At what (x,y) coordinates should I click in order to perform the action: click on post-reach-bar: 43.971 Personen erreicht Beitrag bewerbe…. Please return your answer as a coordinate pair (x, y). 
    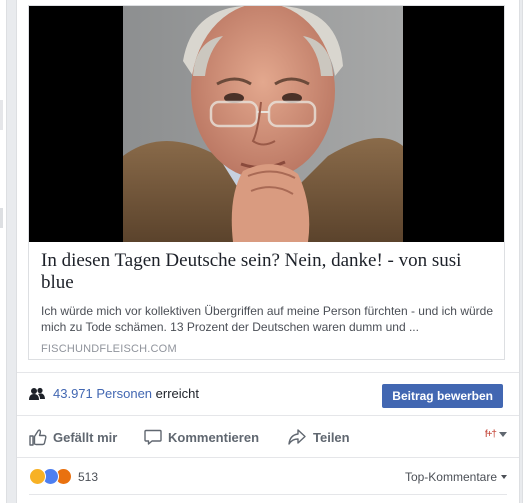
    Looking at the image, I should click on (268, 394).